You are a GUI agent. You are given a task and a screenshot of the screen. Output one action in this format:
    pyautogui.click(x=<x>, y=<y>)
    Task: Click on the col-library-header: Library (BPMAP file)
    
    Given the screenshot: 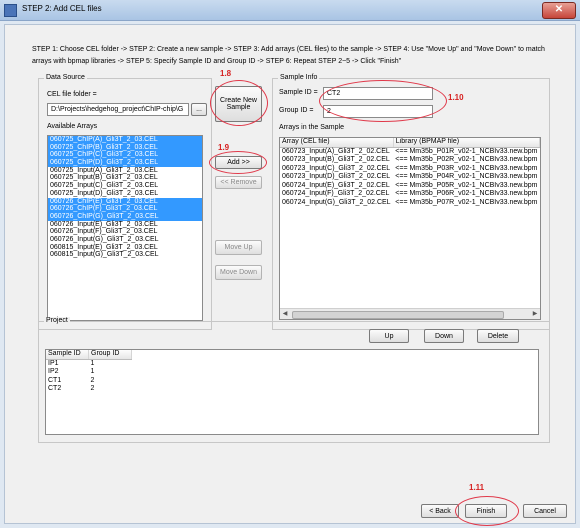 What is the action you would take?
    pyautogui.click(x=466, y=143)
    